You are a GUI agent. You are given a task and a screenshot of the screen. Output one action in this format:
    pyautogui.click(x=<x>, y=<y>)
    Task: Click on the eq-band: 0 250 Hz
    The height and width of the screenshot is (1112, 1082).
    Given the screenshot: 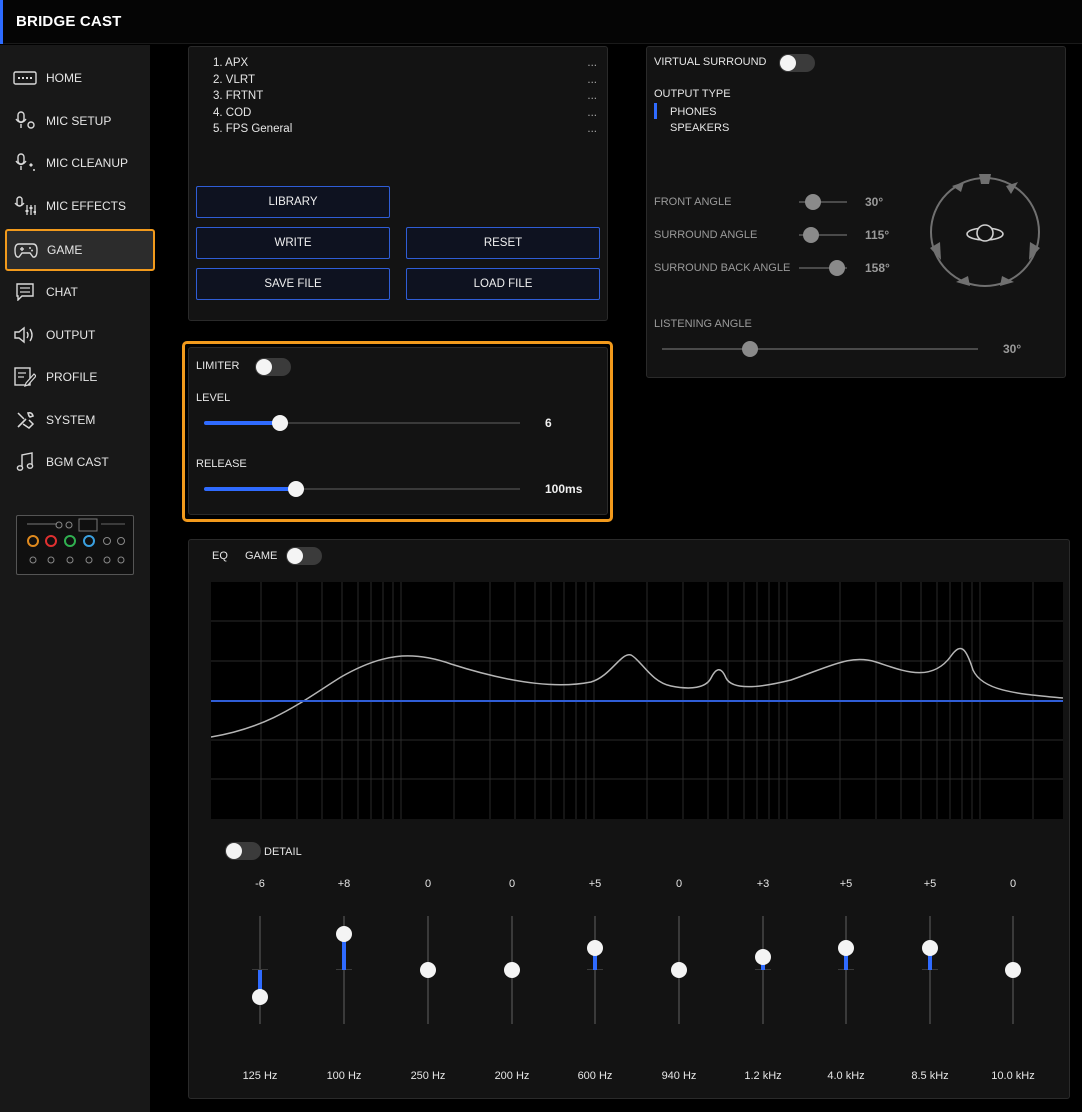 What is the action you would take?
    pyautogui.click(x=428, y=977)
    